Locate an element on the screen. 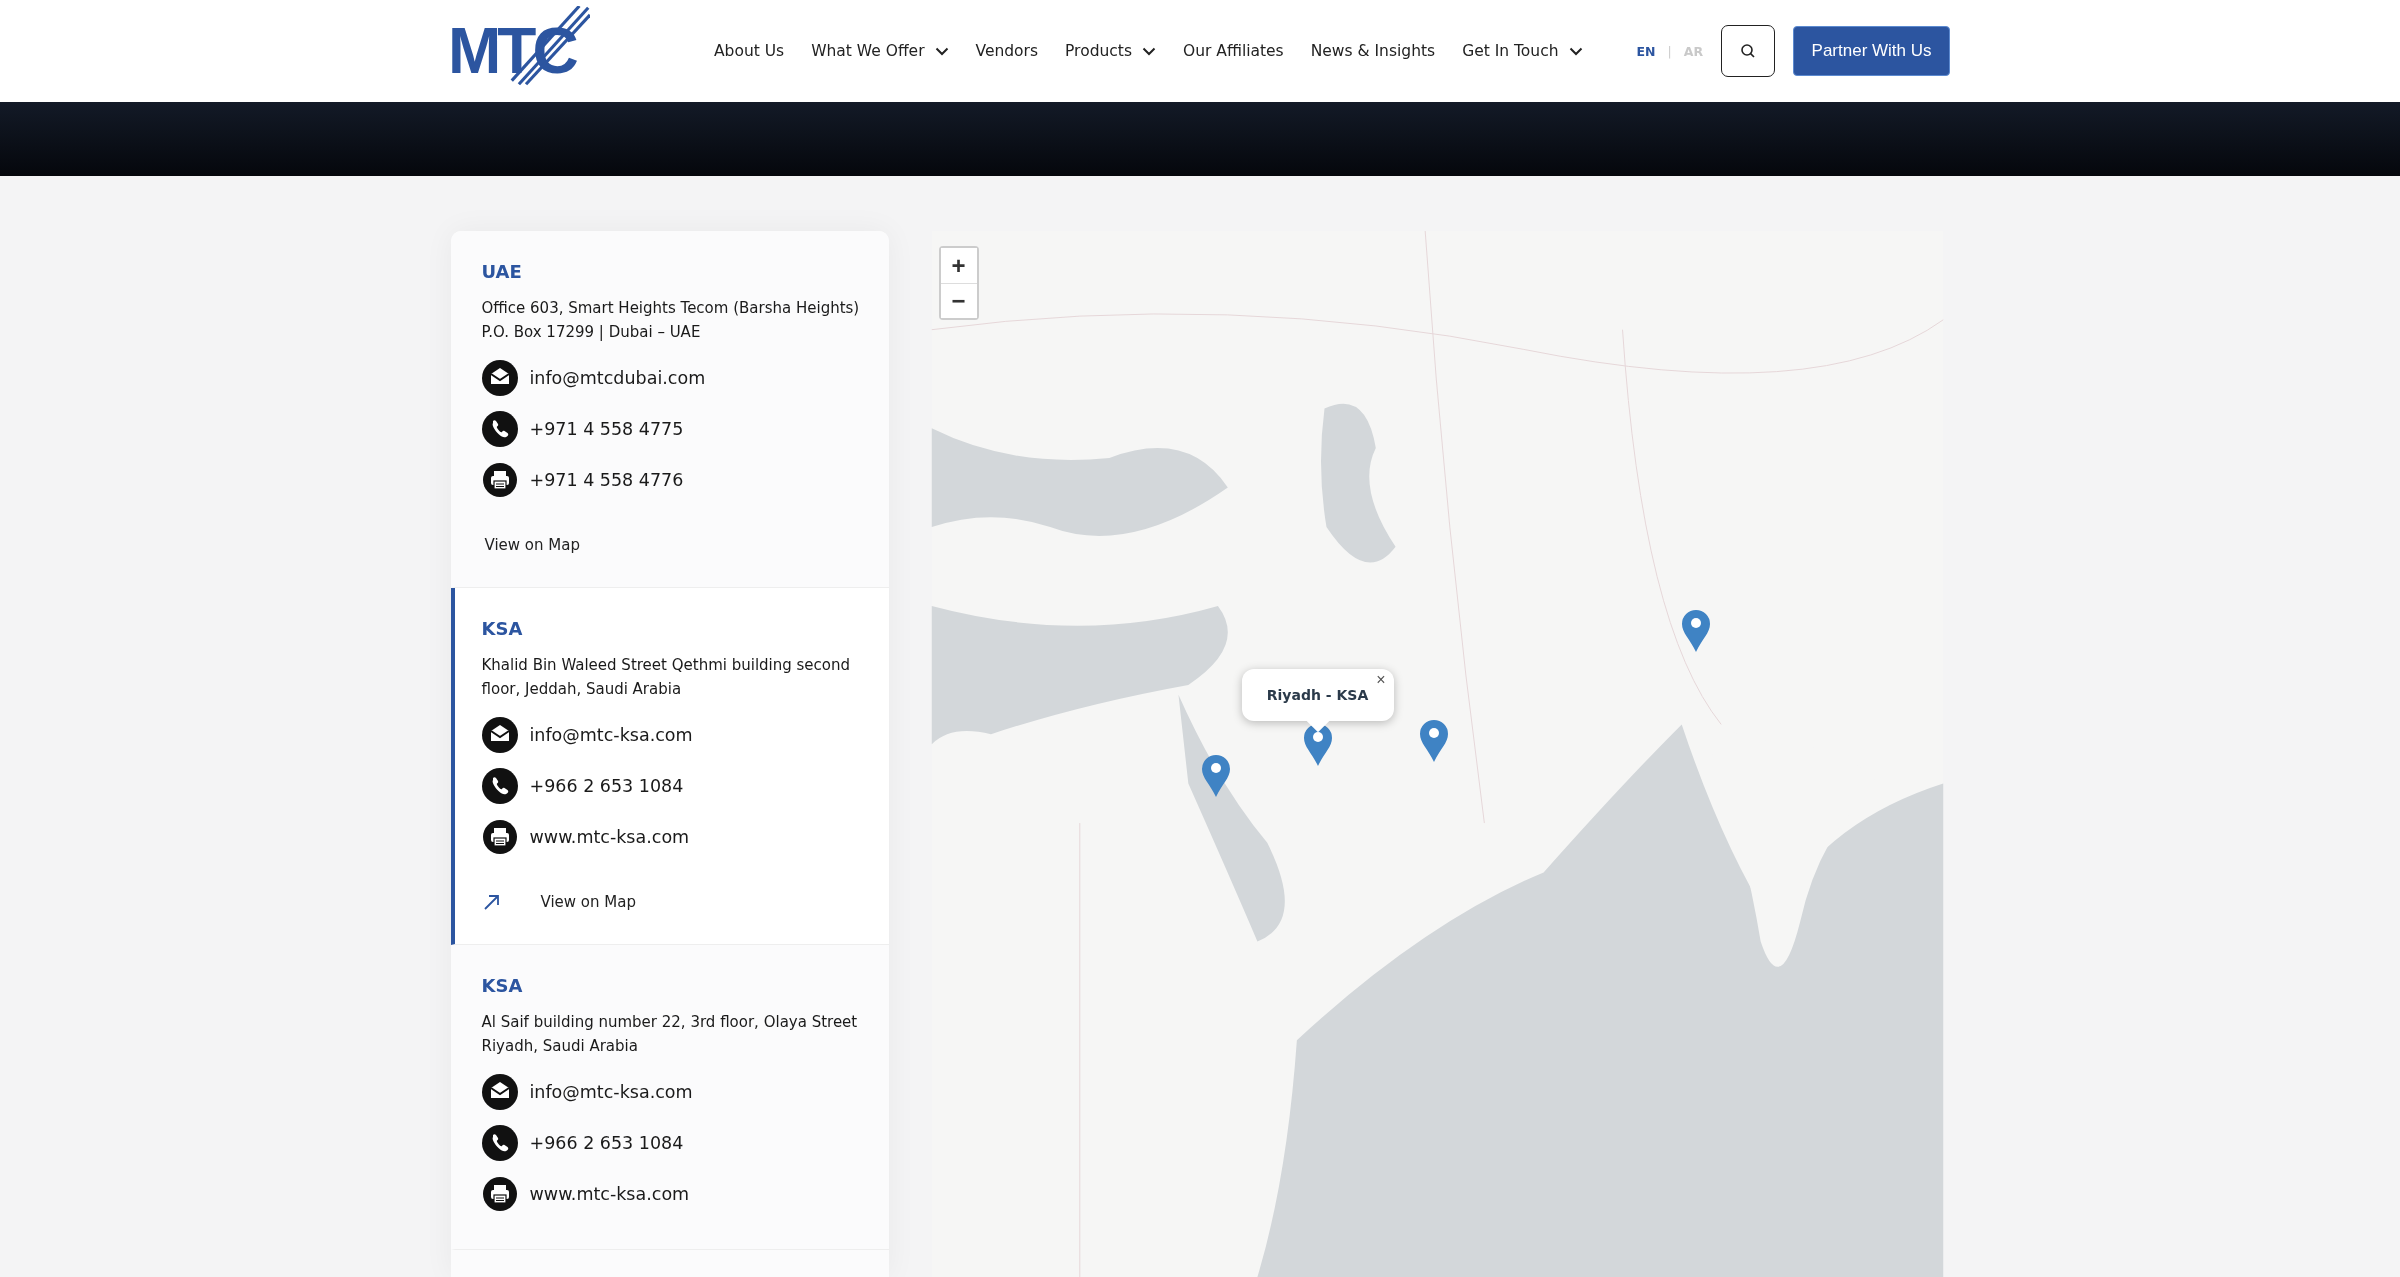 This screenshot has height=1277, width=2400. search-button is located at coordinates (1748, 51).